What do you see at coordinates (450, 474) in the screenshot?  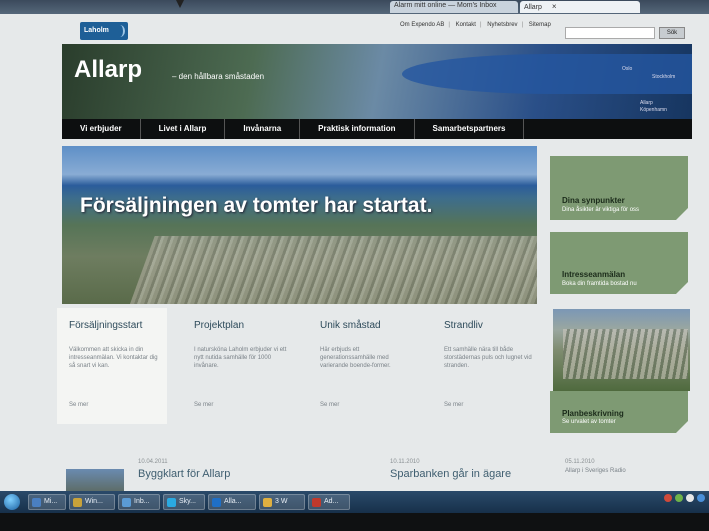 I see `news-headline: Sparbanken går in ägare` at bounding box center [450, 474].